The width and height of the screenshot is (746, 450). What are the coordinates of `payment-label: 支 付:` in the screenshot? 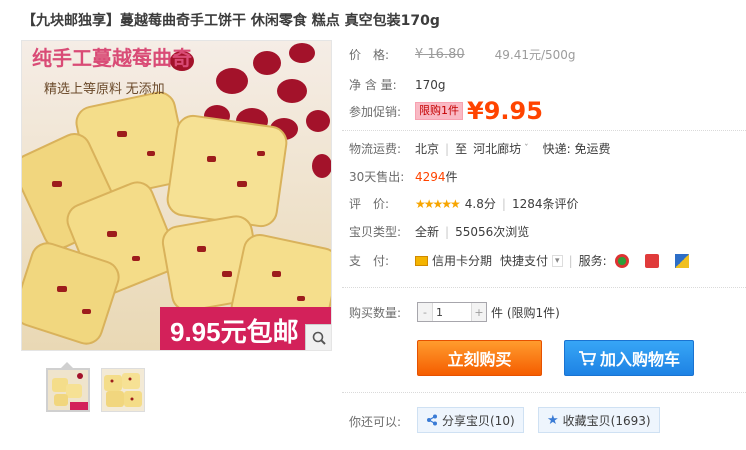 It's located at (369, 261).